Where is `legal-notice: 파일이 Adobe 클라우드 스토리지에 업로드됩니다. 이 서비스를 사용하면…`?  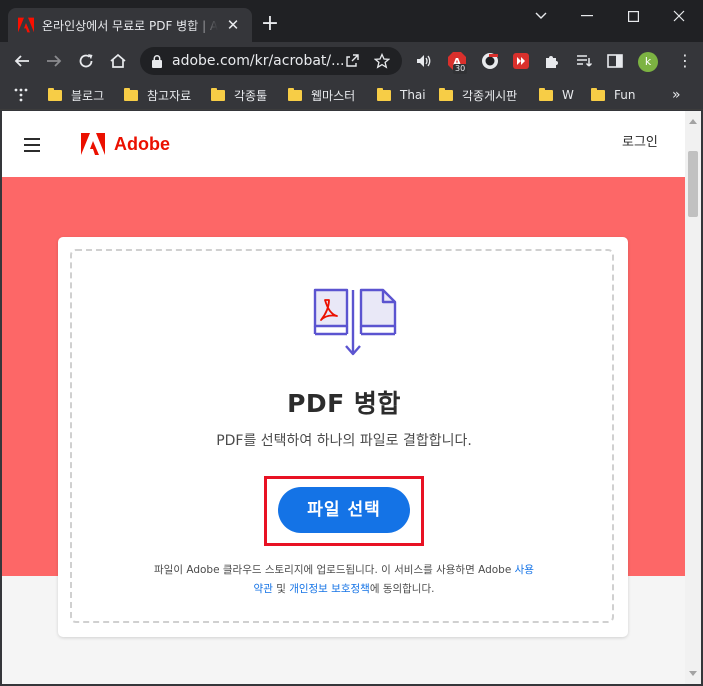 legal-notice: 파일이 Adobe 클라우드 스토리지에 업로드됩니다. 이 서비스를 사용하면… is located at coordinates (344, 580).